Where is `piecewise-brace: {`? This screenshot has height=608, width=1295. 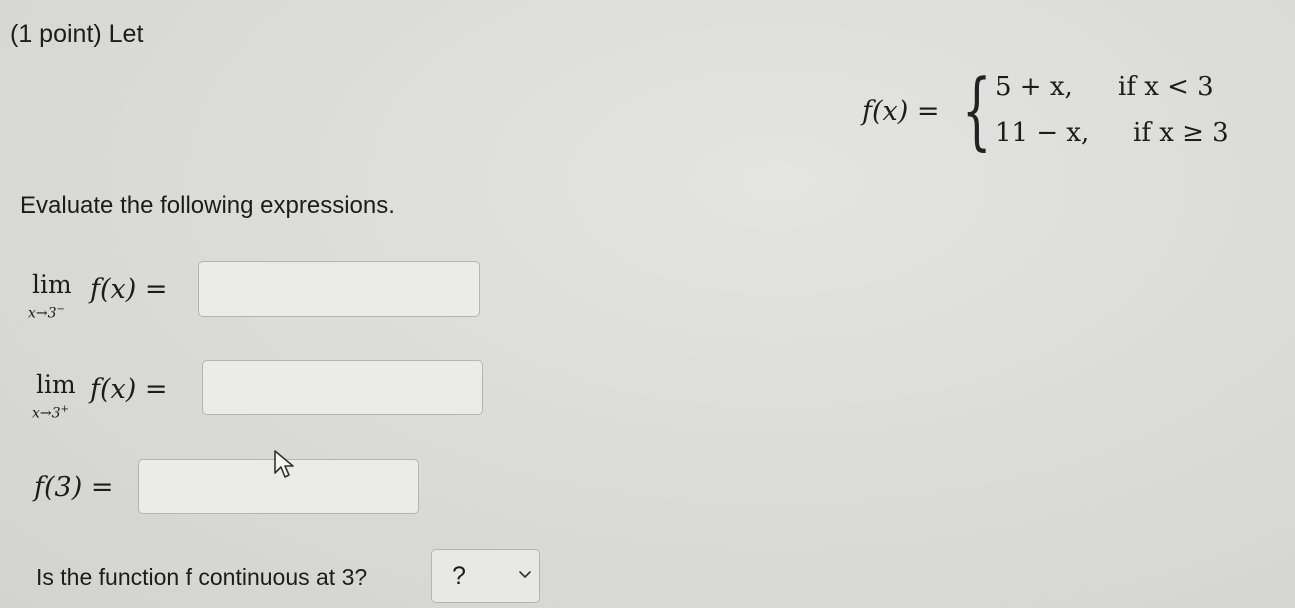 piecewise-brace: { is located at coordinates (977, 110).